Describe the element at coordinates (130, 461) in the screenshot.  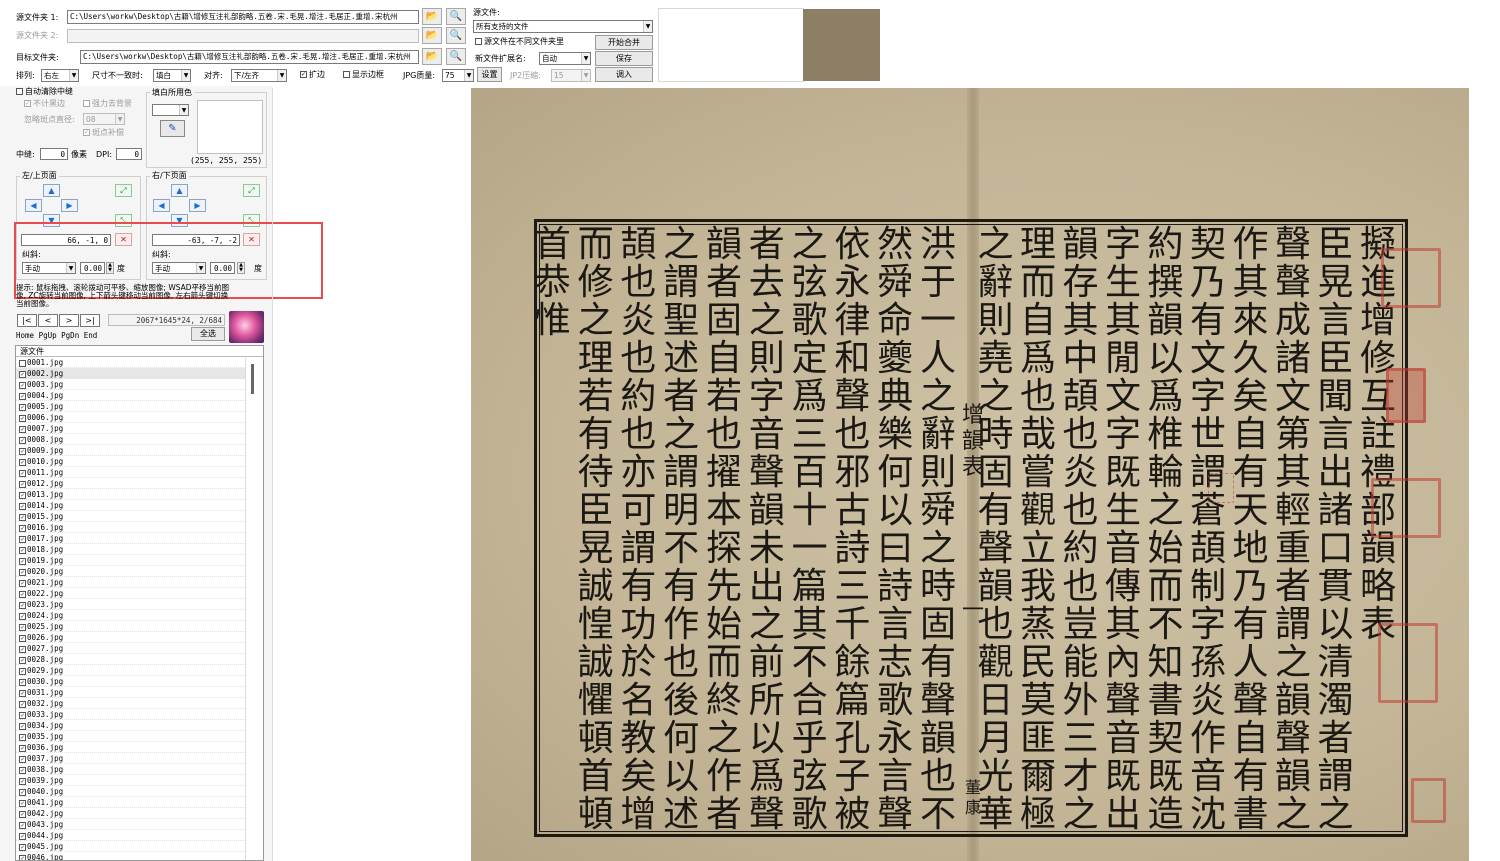
I see `file-list-item: ✓ 0010.jpg` at that location.